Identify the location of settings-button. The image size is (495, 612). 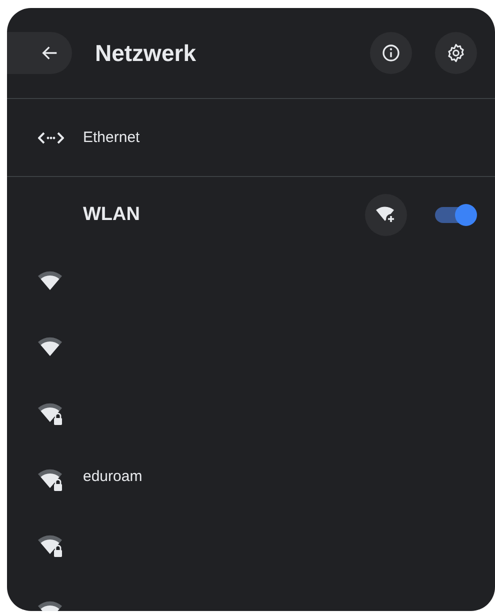
(456, 53).